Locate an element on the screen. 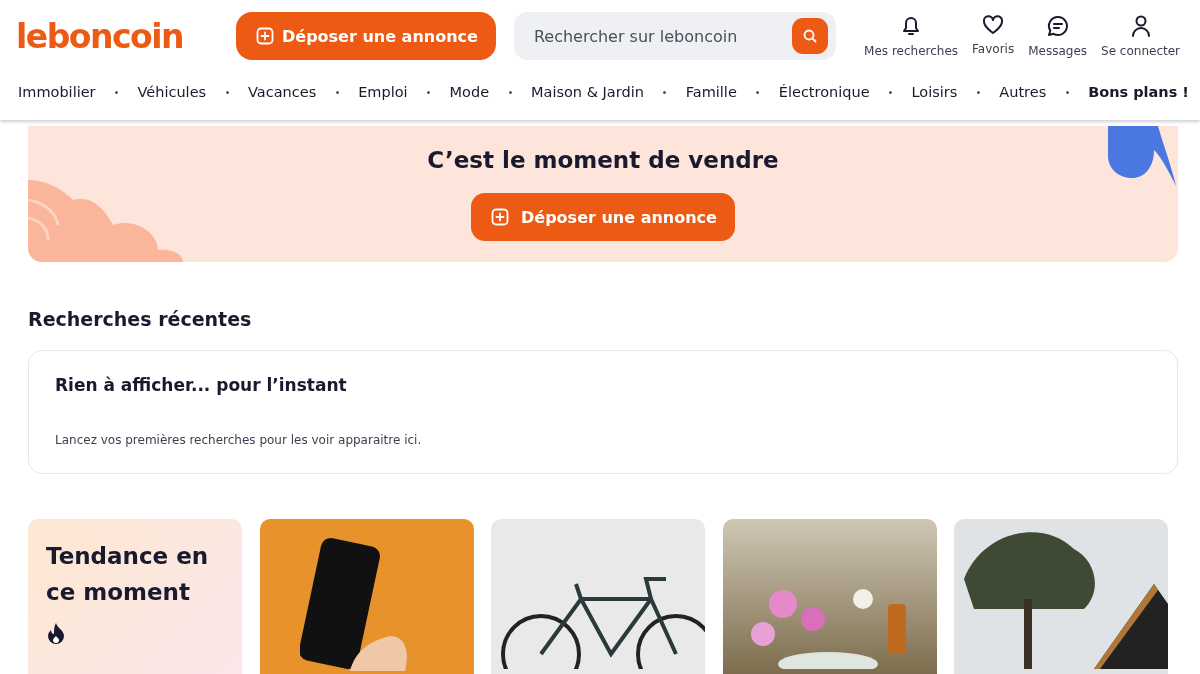 The height and width of the screenshot is (674, 1200). header-action: Favoris is located at coordinates (993, 36).